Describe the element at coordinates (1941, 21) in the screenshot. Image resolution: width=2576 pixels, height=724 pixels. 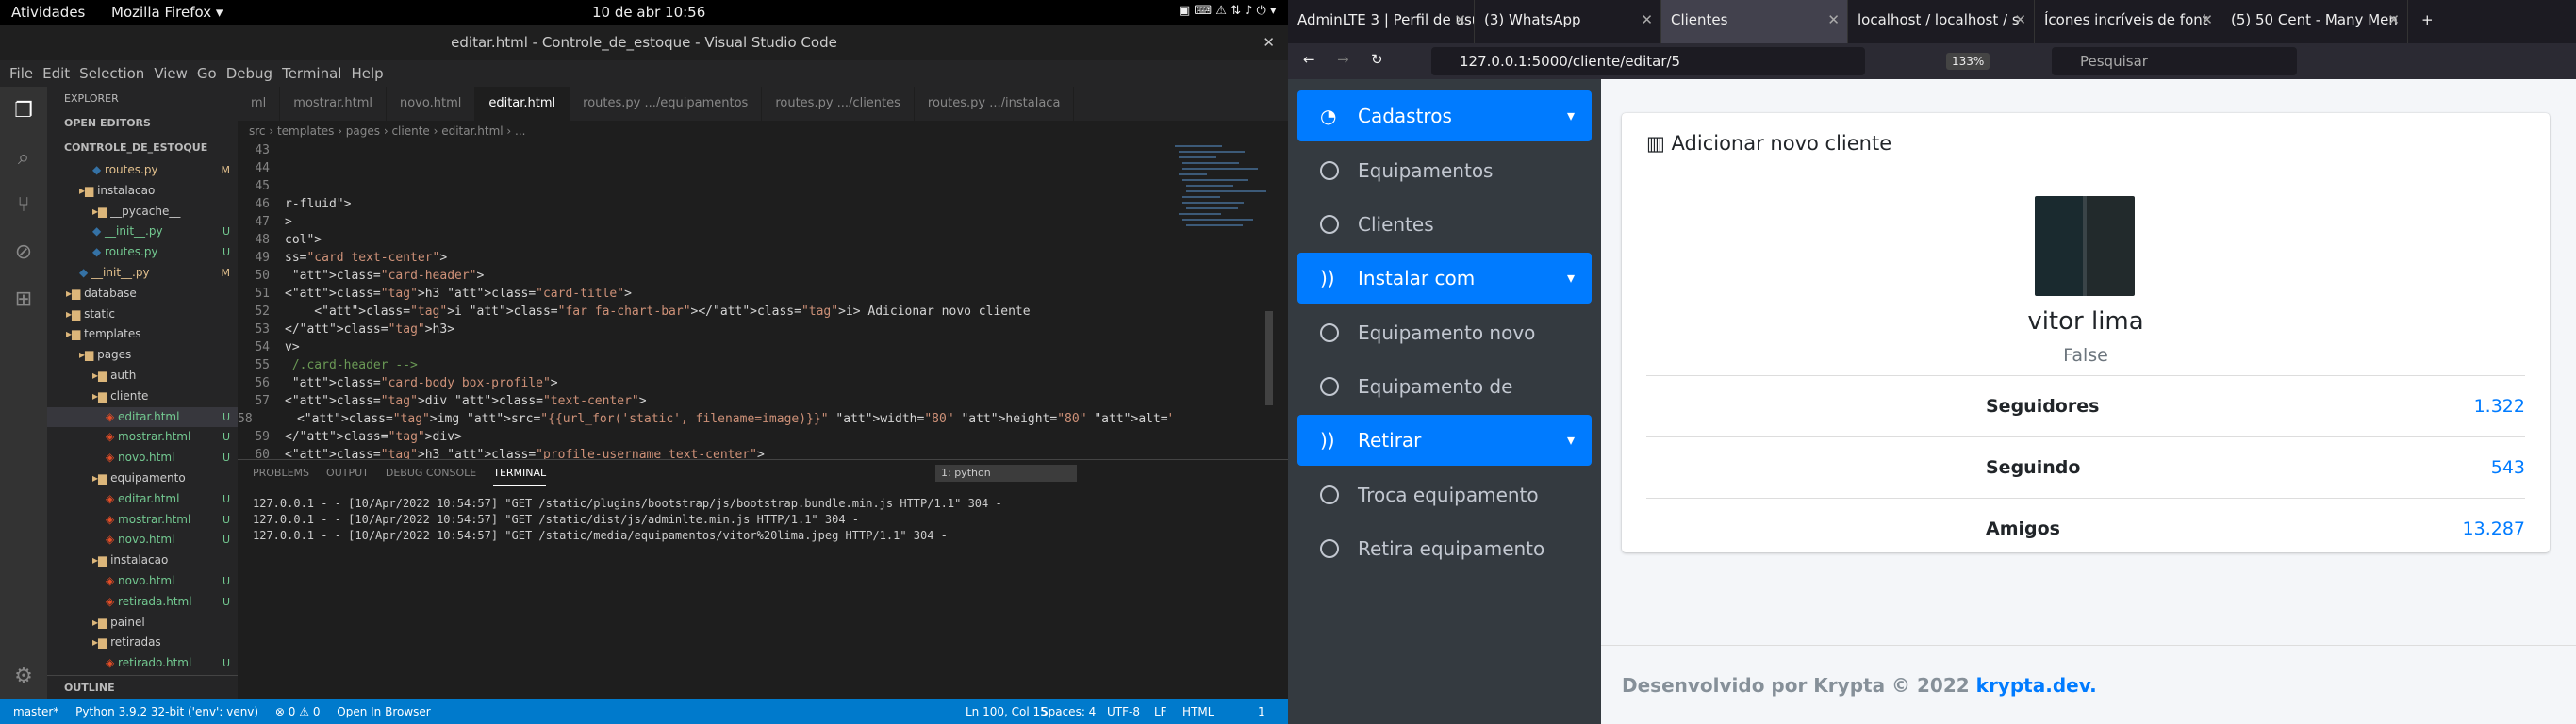
I see `browser-tab: localhost / localhost / s ✕` at that location.